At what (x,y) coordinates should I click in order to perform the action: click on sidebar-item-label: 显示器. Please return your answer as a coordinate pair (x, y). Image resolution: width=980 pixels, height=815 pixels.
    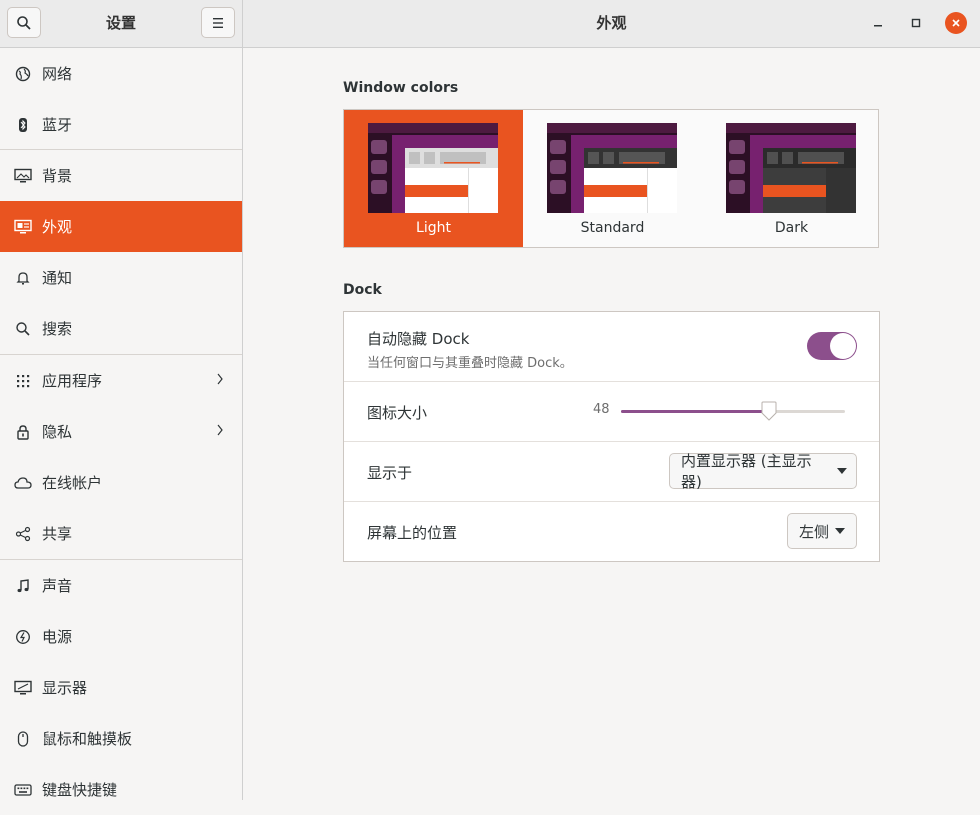
    Looking at the image, I should click on (65, 688).